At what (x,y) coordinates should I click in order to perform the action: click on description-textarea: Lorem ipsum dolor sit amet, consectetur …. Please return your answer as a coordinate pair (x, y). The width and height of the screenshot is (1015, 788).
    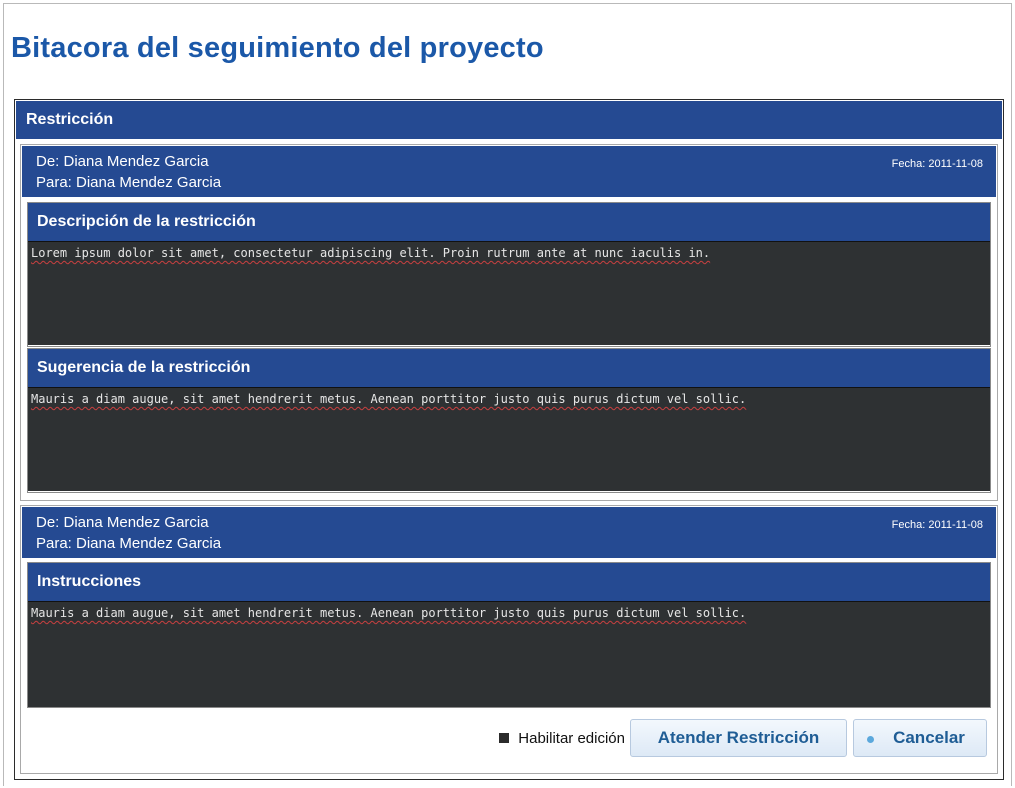
    Looking at the image, I should click on (509, 293).